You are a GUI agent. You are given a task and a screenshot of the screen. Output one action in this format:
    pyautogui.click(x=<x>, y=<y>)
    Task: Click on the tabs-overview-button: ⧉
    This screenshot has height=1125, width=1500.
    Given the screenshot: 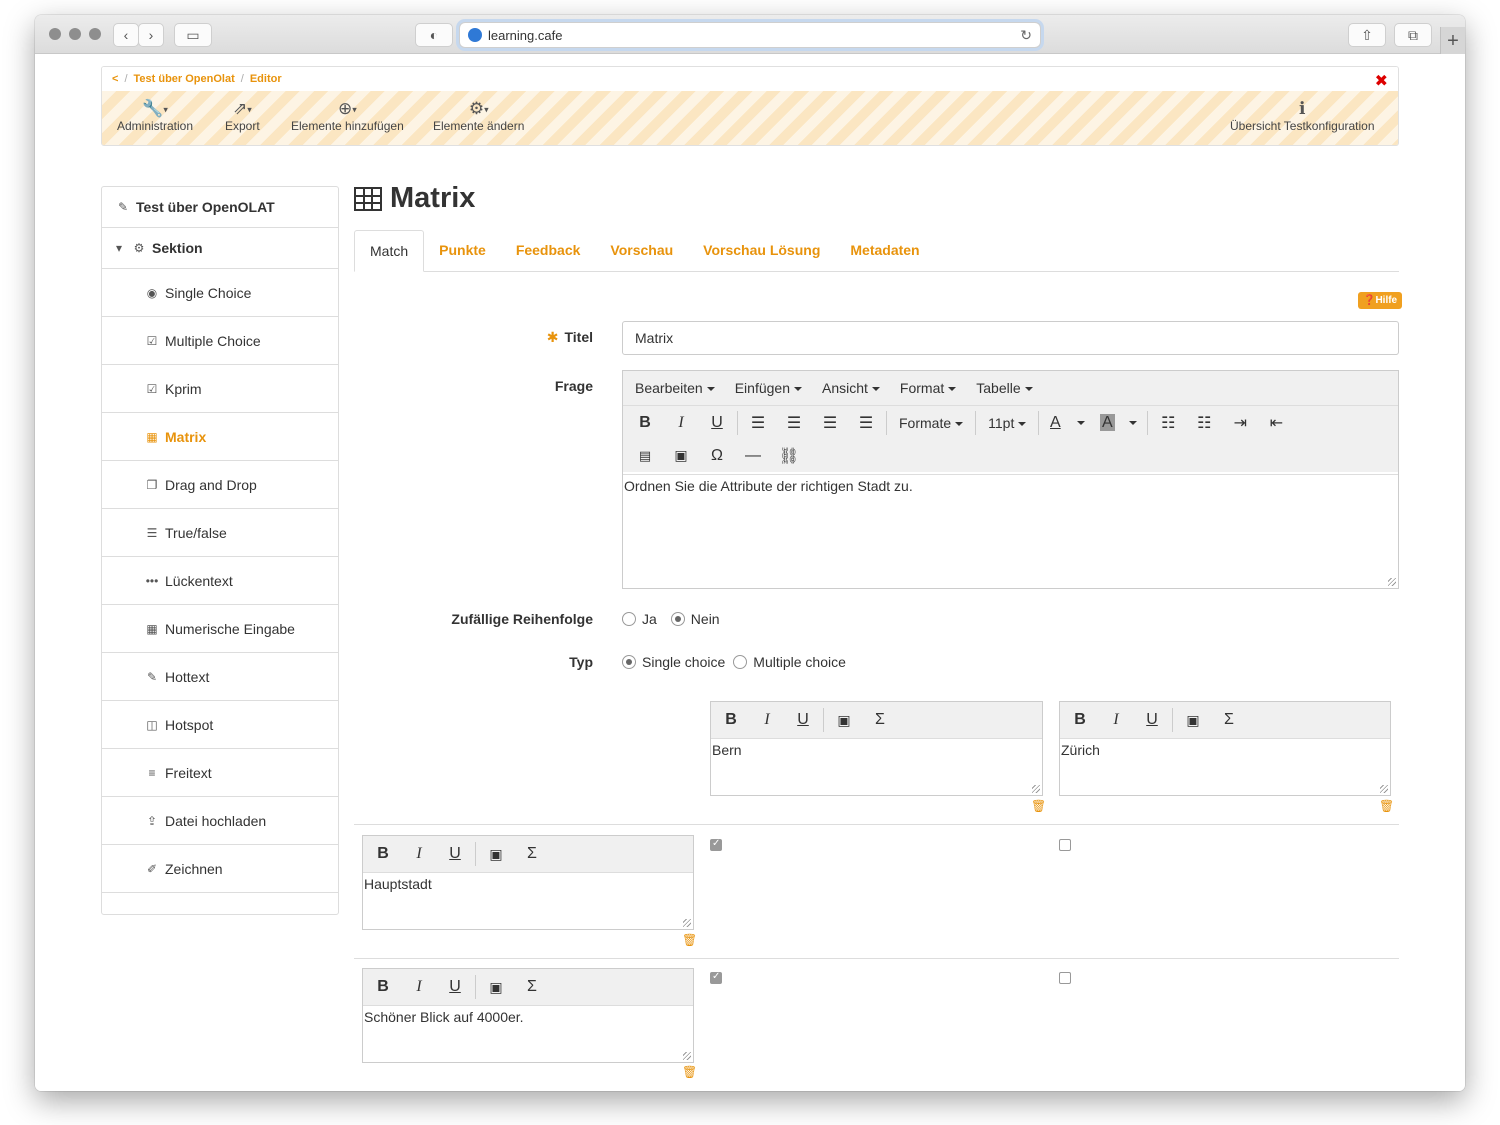 What is the action you would take?
    pyautogui.click(x=1413, y=35)
    